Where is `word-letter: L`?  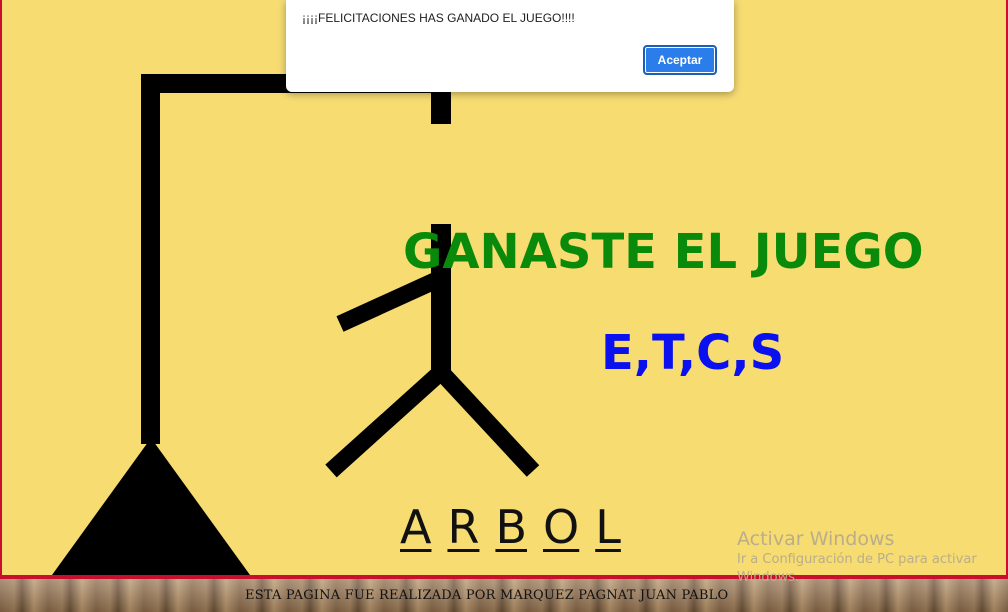
word-letter: L is located at coordinates (608, 527).